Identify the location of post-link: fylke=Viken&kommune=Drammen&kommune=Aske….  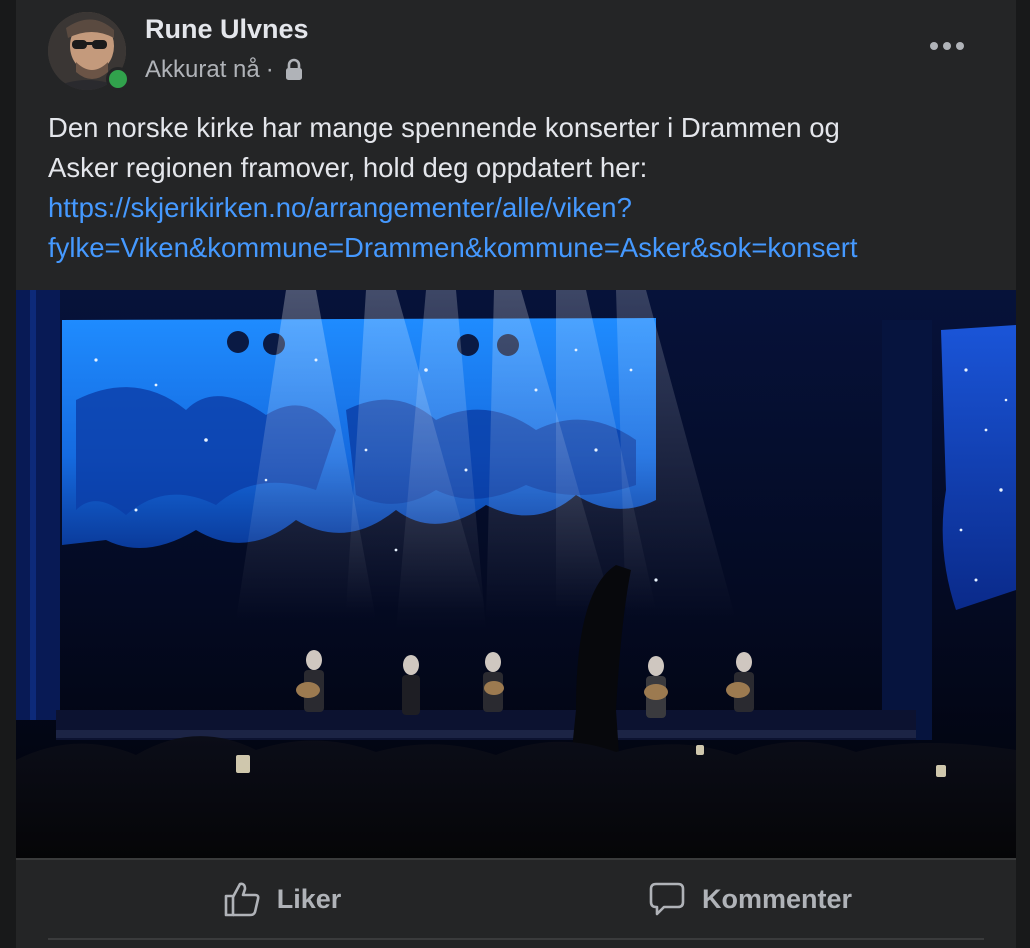
(523, 248).